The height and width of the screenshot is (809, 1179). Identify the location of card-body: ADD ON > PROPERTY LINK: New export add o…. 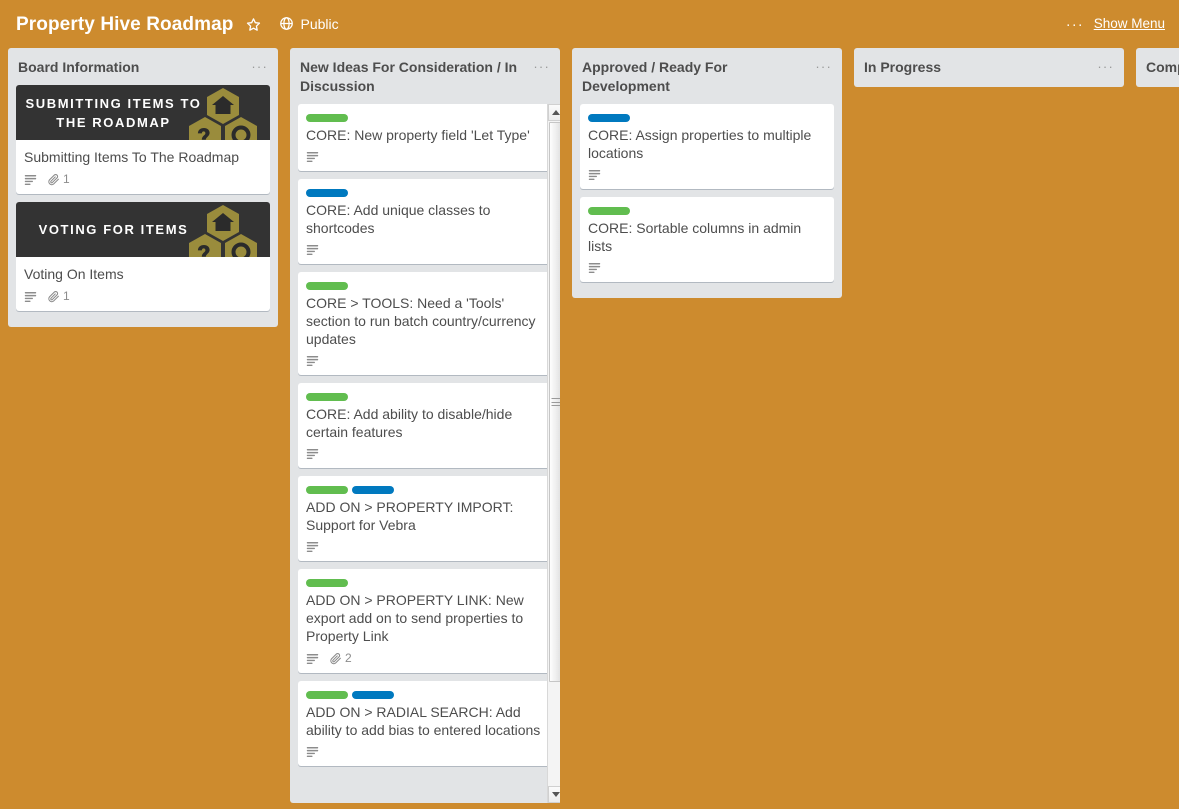
(427, 621).